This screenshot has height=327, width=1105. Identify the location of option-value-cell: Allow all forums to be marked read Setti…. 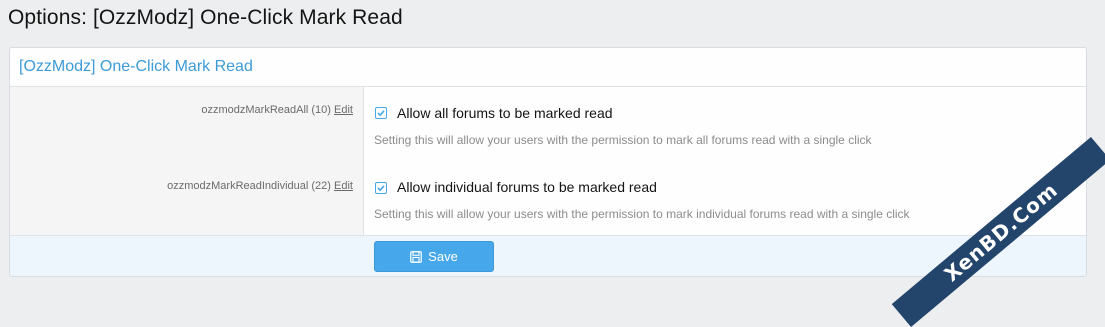
(725, 124).